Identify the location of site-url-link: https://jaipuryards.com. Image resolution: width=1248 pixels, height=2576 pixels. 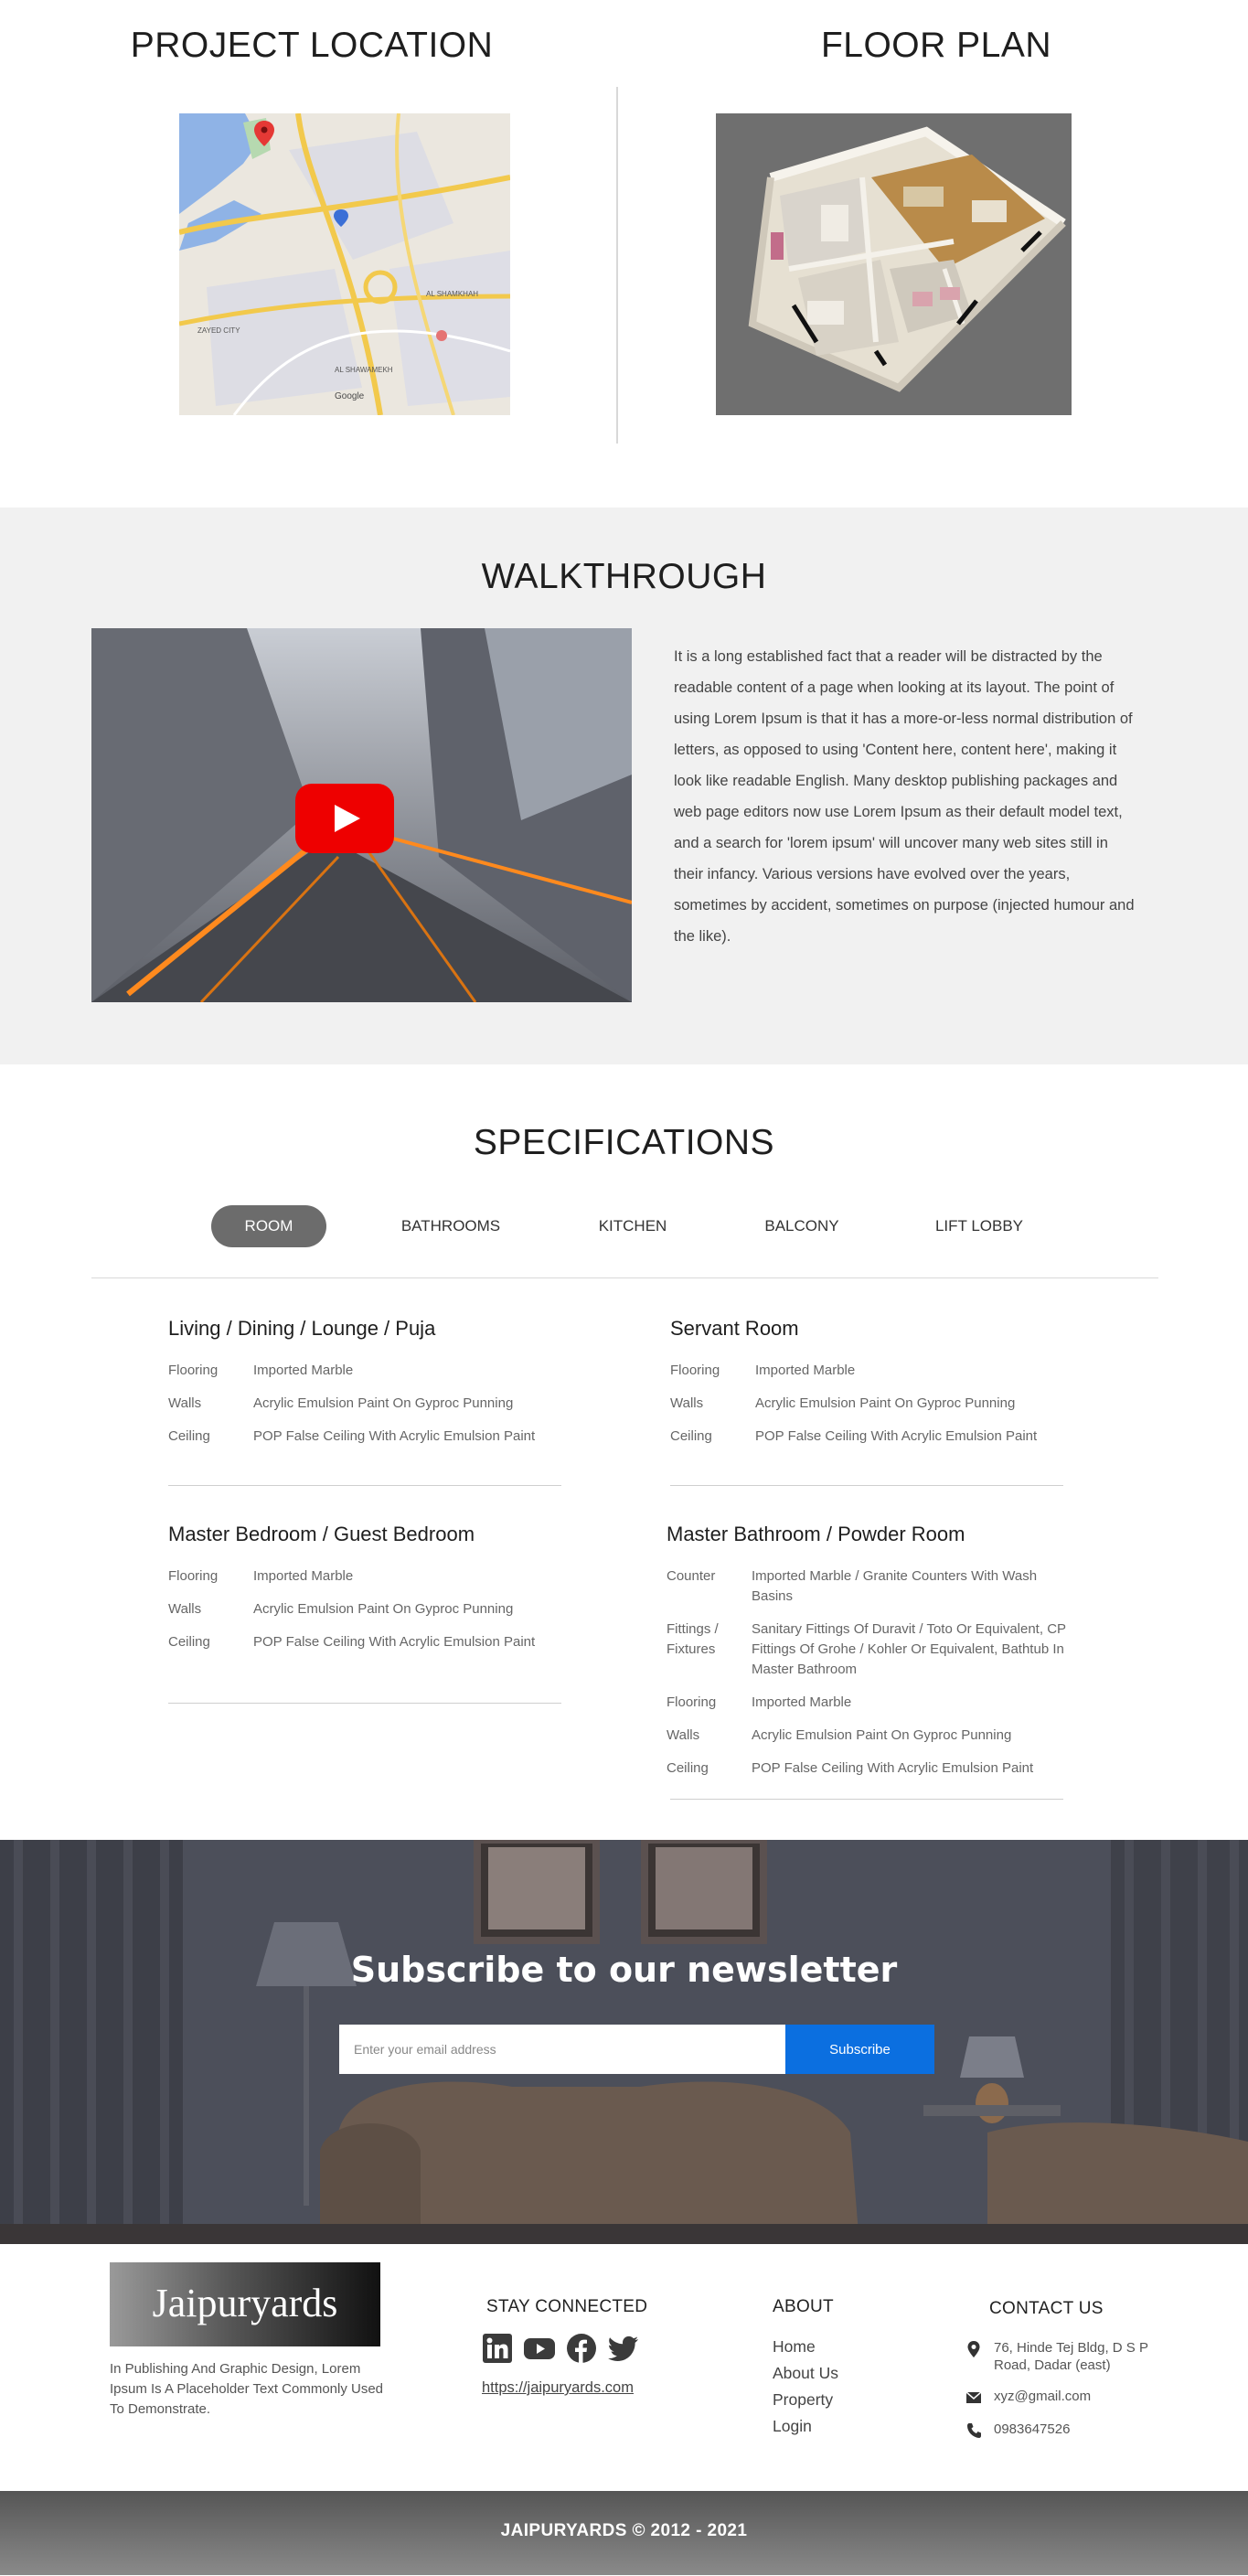
(558, 2388).